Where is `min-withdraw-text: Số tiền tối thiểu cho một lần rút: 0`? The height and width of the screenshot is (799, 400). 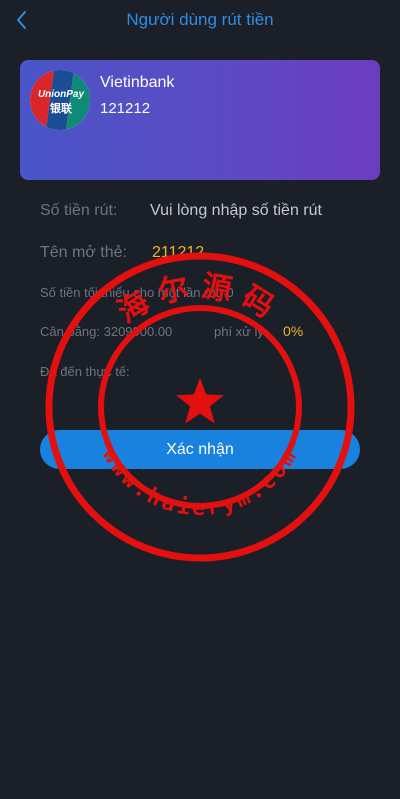
min-withdraw-text: Số tiền tối thiểu cho một lần rút: 0 is located at coordinates (137, 292).